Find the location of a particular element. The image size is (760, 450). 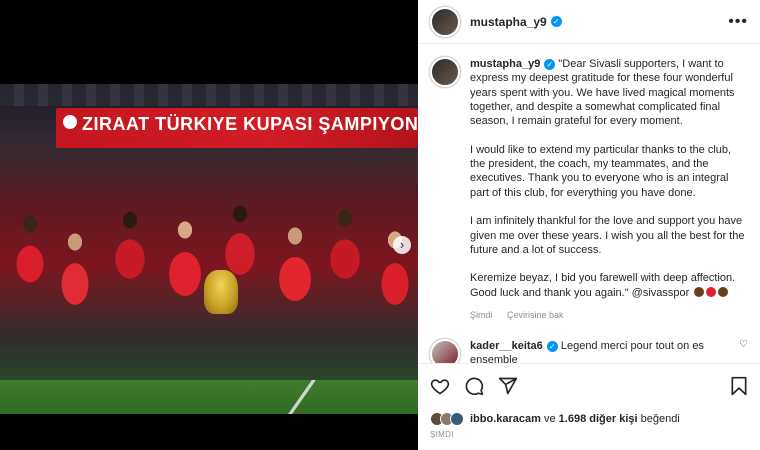

pitch is located at coordinates (209, 397).